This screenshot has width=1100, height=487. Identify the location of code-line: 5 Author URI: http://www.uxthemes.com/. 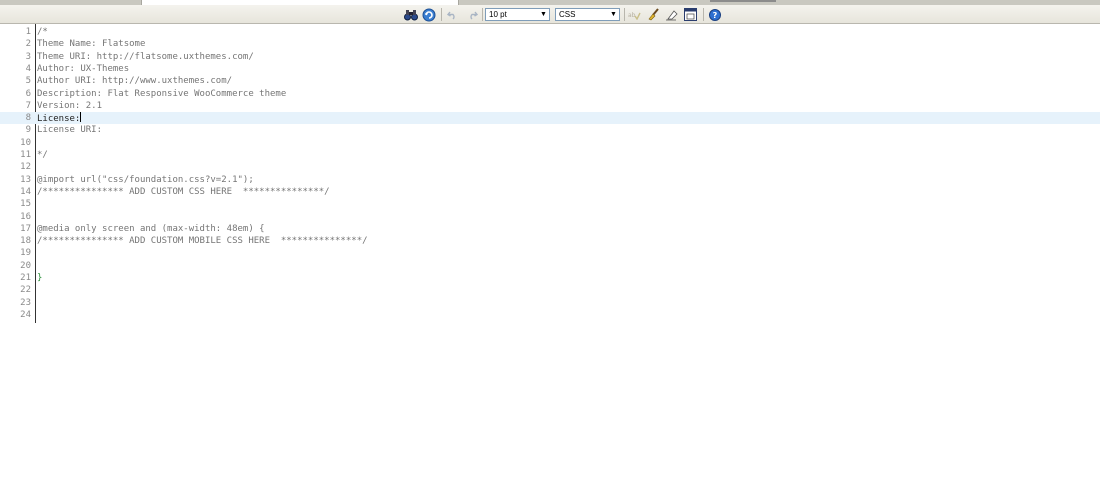
(550, 81).